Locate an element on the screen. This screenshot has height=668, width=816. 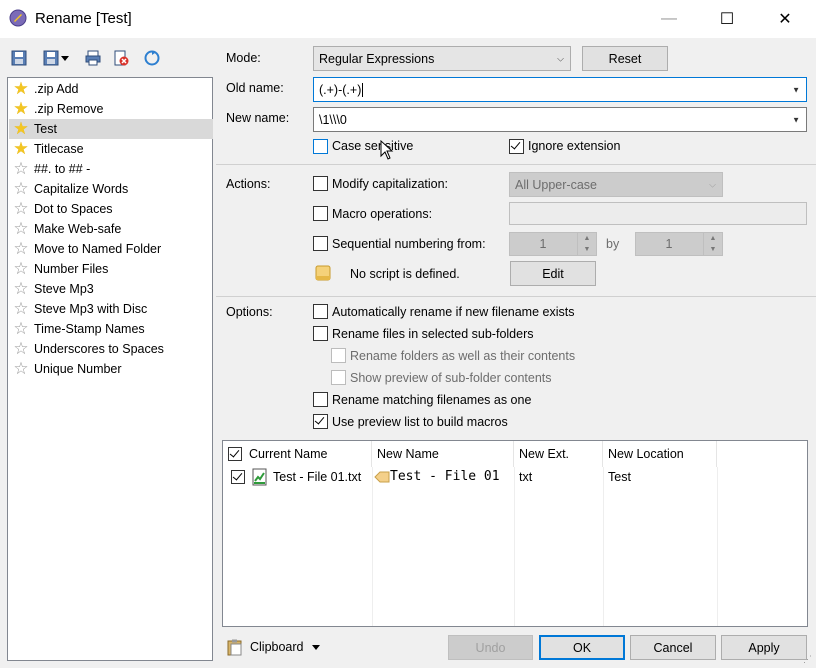
old-name-input: (.+)-(.+) ▼ is located at coordinates (560, 89).